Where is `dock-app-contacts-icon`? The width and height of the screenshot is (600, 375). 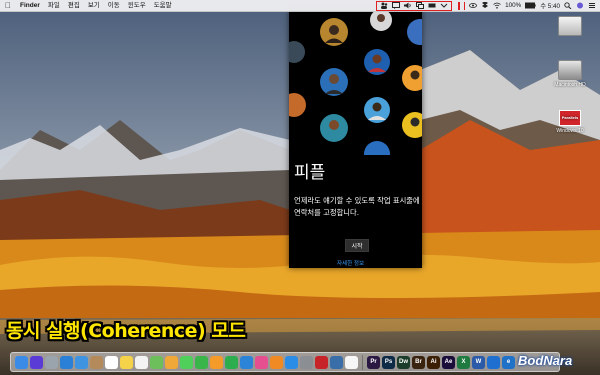
dock-app-contacts-icon is located at coordinates (96, 362).